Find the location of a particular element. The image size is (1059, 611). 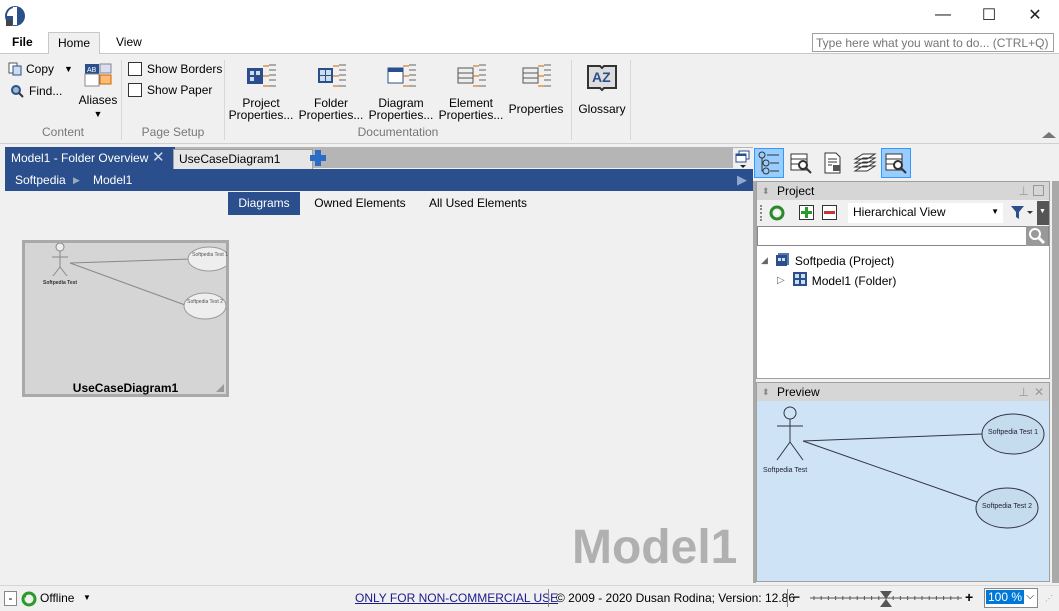

properties-button: Properties is located at coordinates (536, 88).